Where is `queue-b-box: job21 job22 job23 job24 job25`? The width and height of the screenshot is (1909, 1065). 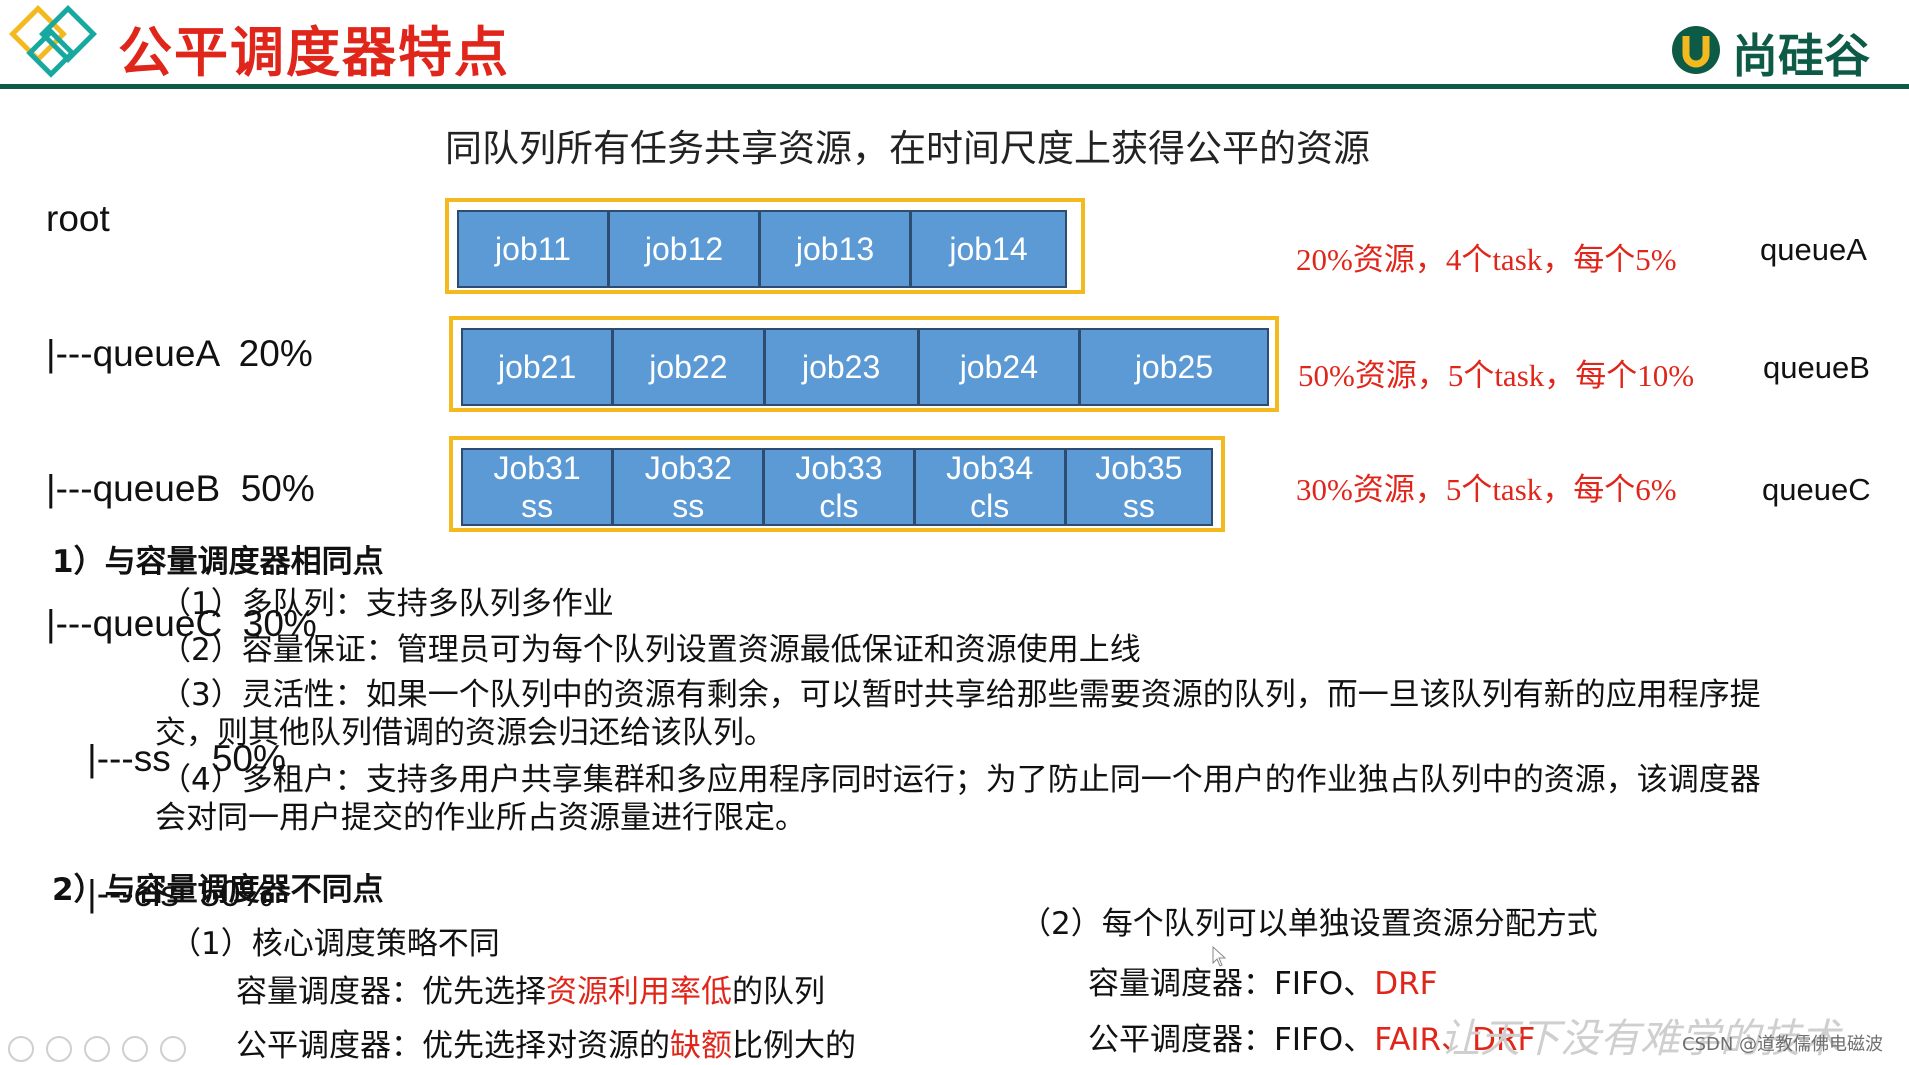 queue-b-box: job21 job22 job23 job24 job25 is located at coordinates (864, 364).